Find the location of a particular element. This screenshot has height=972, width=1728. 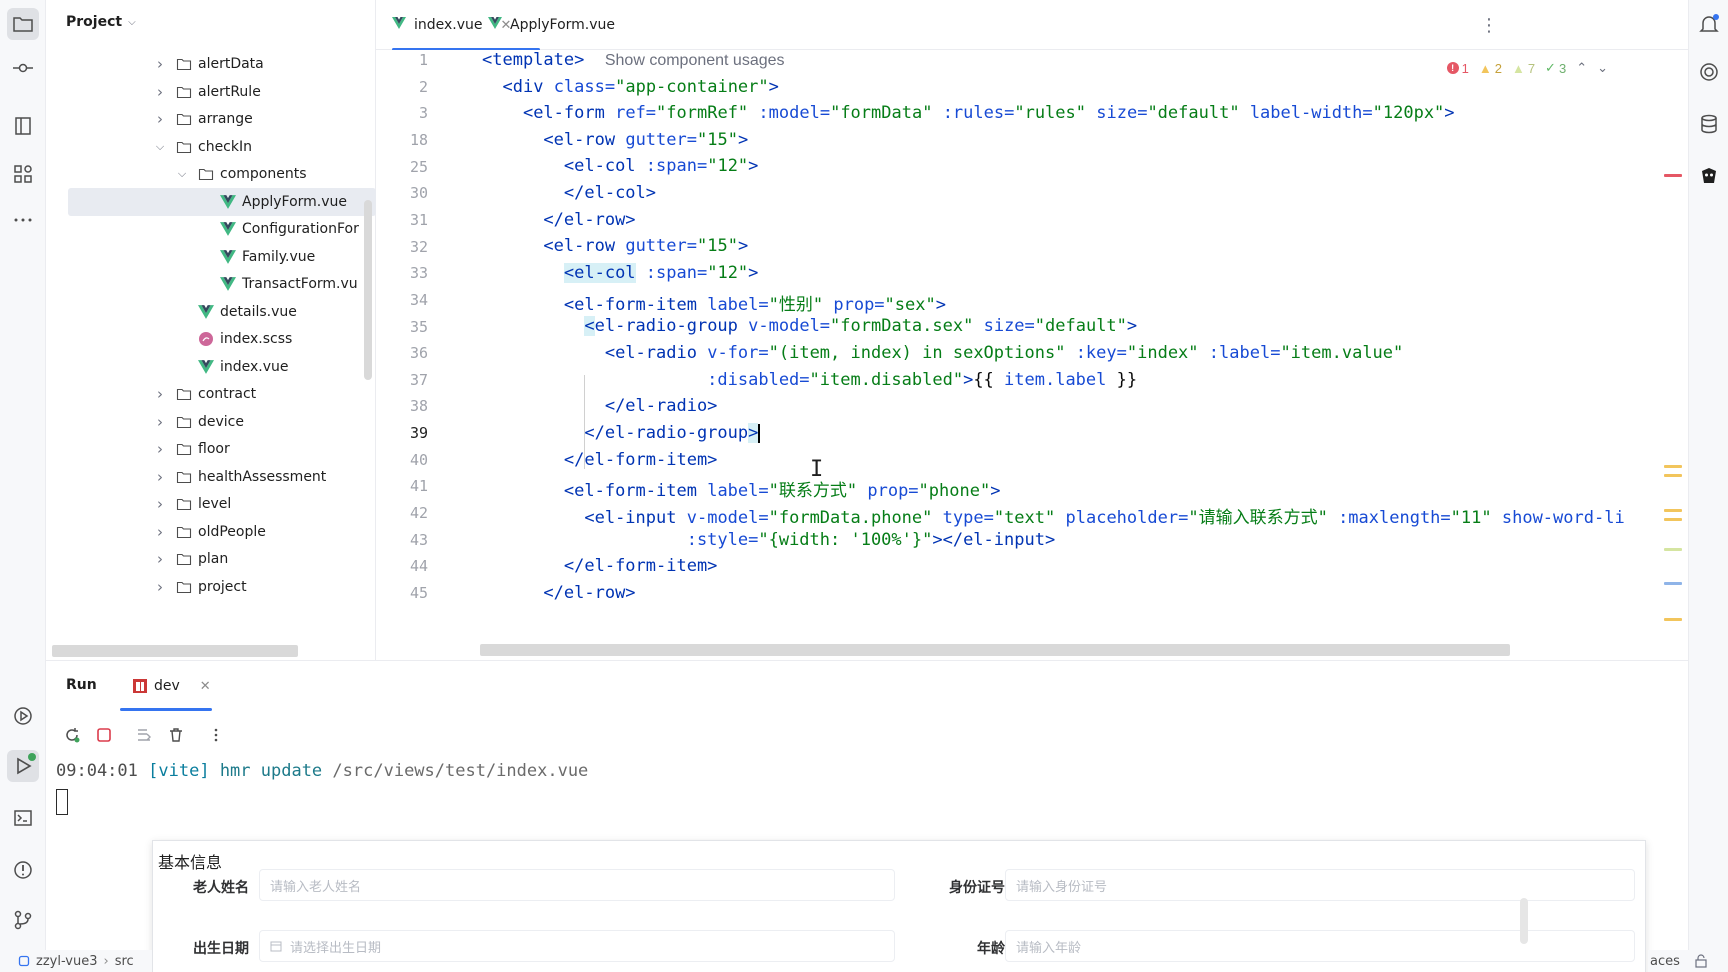

tree-item: TransactForm.vu is located at coordinates (211, 284).